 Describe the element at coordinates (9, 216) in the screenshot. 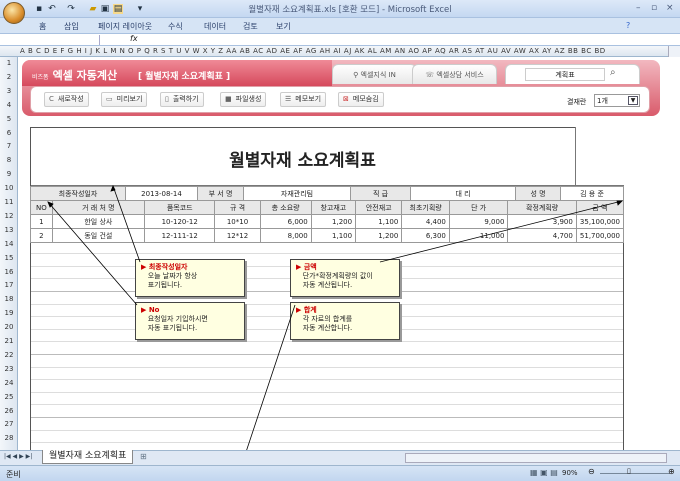

I see `row-number: 12` at that location.